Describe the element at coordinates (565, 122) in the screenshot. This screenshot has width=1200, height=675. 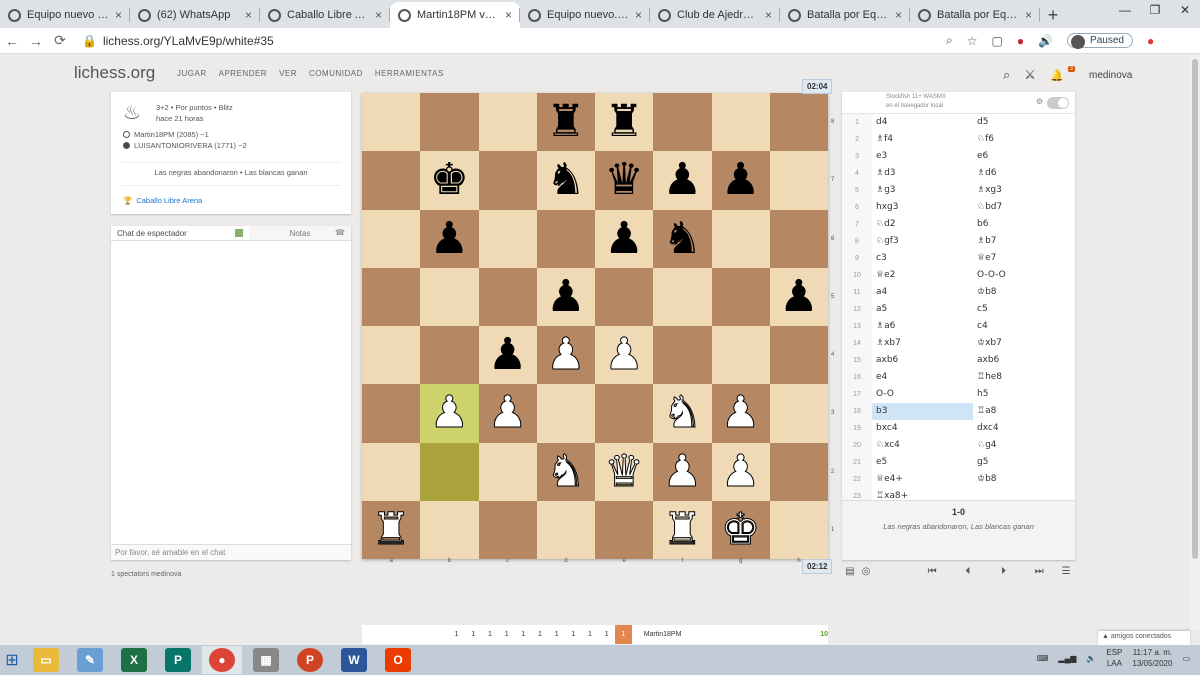
I see `square-d8: ♜` at that location.